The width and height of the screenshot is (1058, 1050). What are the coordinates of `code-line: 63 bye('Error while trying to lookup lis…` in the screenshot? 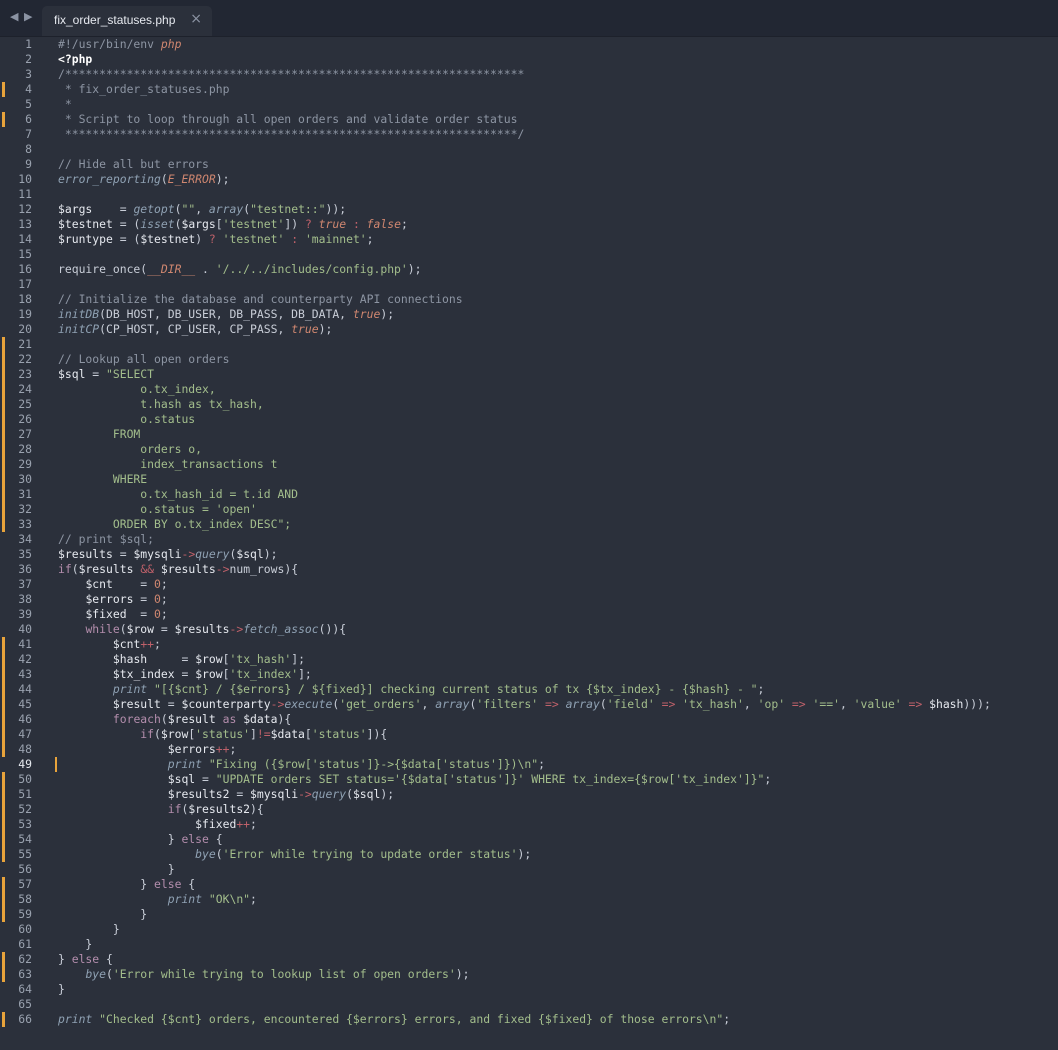 It's located at (529, 974).